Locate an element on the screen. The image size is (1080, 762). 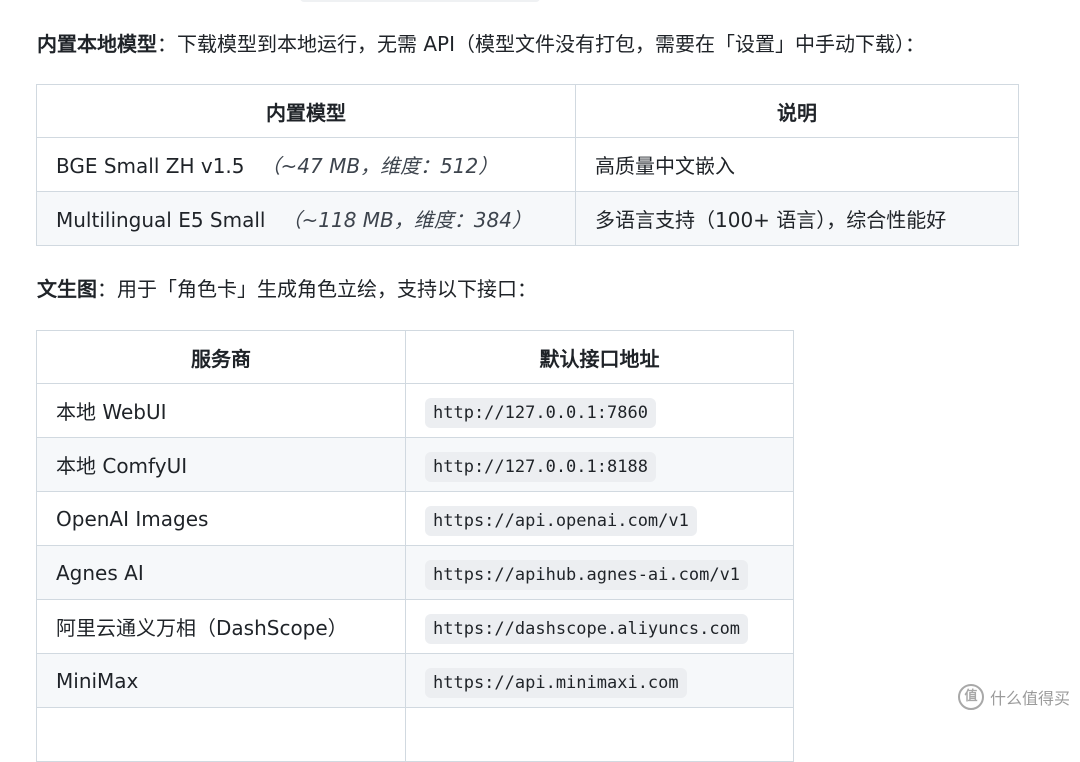
endpoint-url: https://apihub.agnes-ai.com/v1 is located at coordinates (587, 574).